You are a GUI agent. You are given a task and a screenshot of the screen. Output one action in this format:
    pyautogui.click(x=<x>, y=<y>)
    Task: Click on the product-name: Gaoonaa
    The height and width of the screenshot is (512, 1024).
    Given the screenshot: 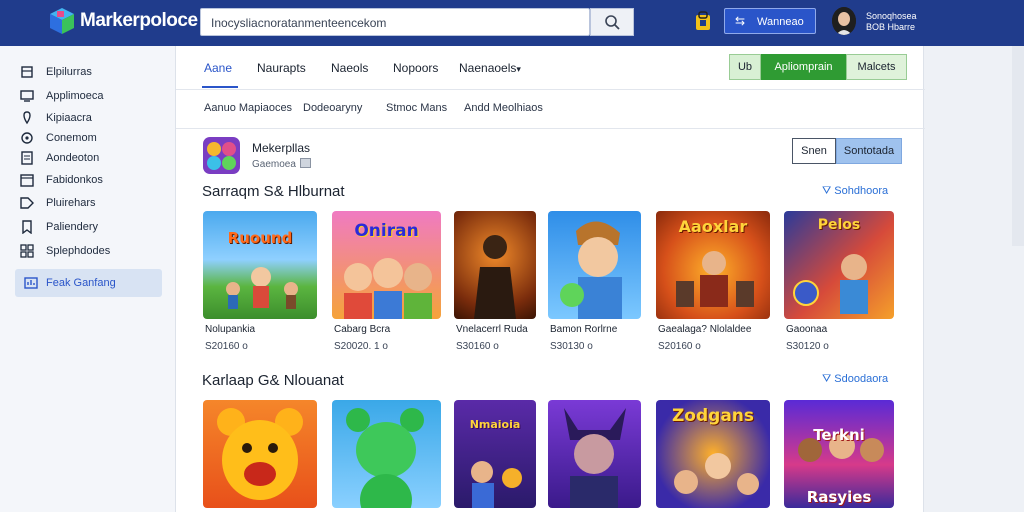 What is the action you would take?
    pyautogui.click(x=806, y=329)
    